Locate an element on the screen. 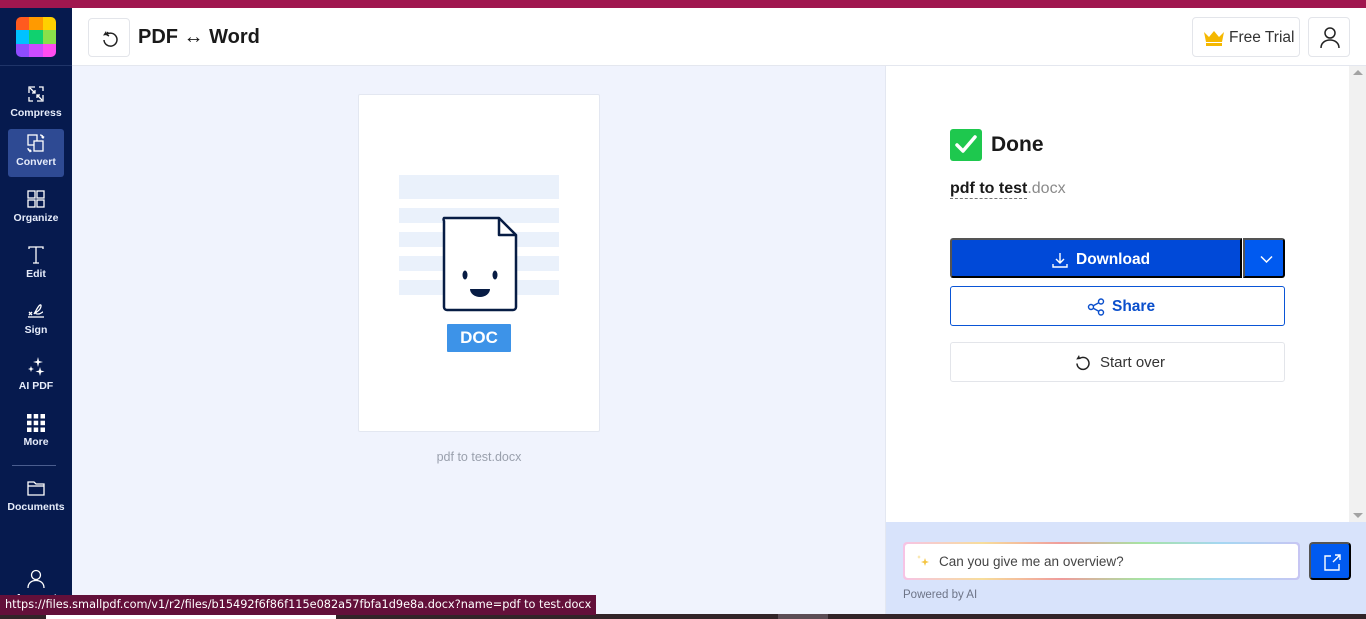 The height and width of the screenshot is (619, 1366). sidebar-item-compress: Compress is located at coordinates (36, 104).